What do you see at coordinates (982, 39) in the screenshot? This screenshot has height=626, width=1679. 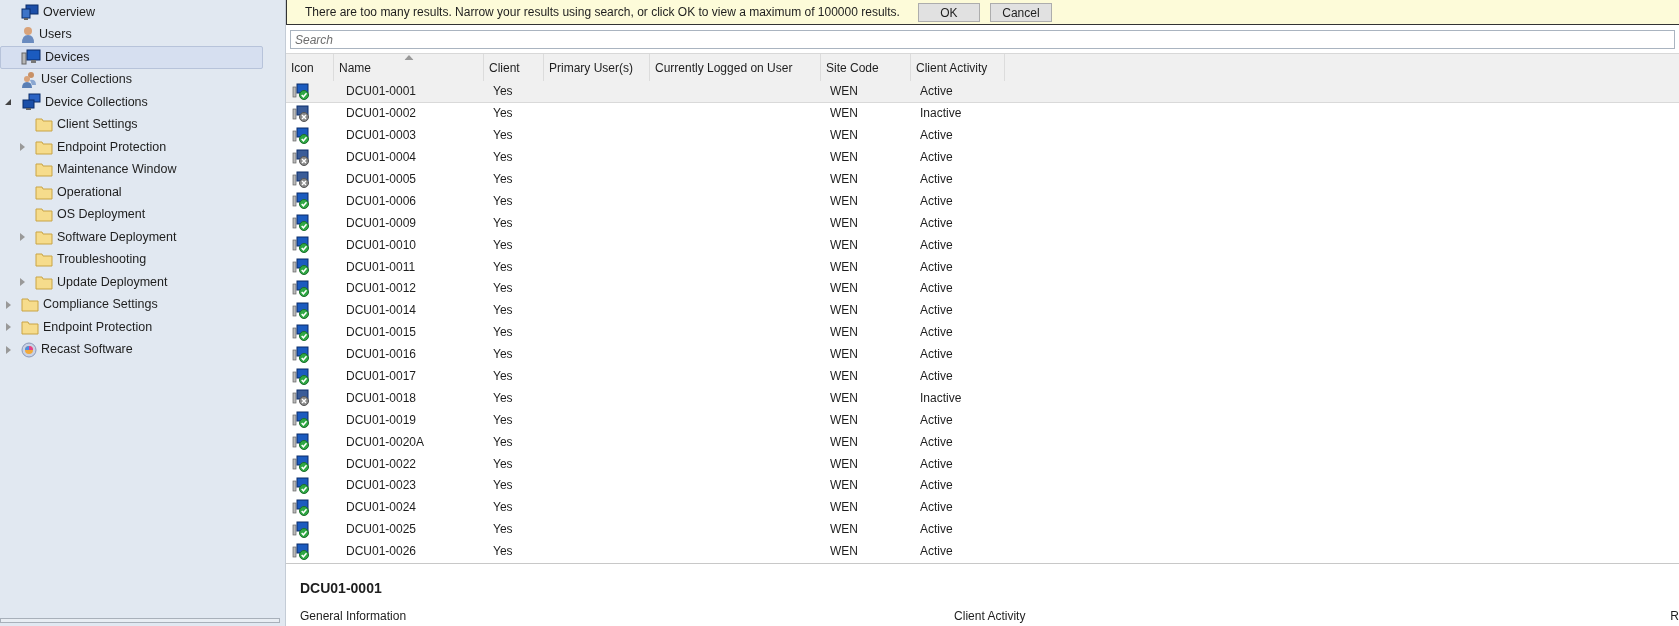 I see `search-field: Search` at bounding box center [982, 39].